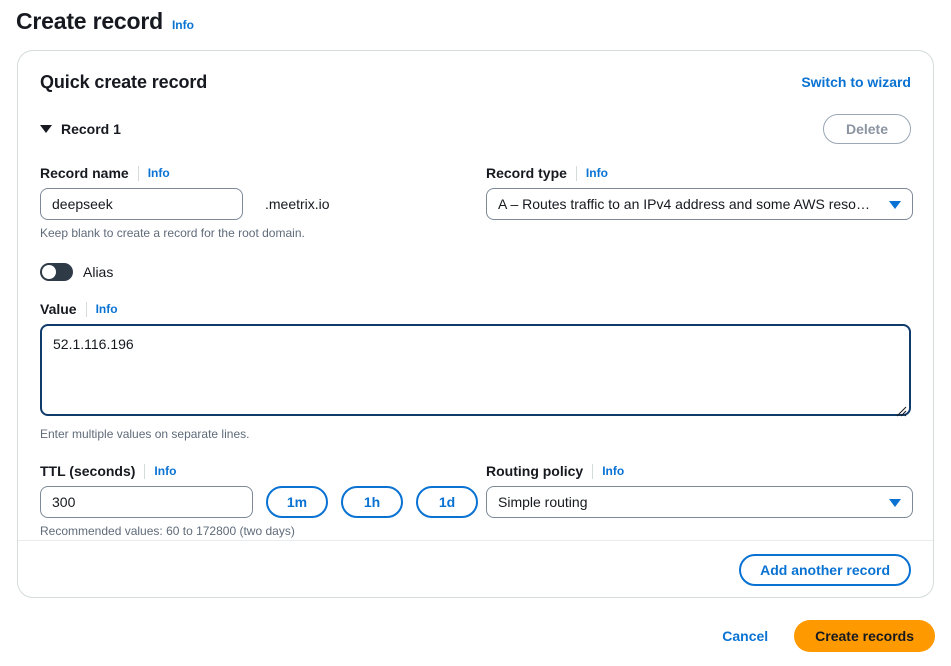  What do you see at coordinates (84, 173) in the screenshot?
I see `record-name-label: Record name` at bounding box center [84, 173].